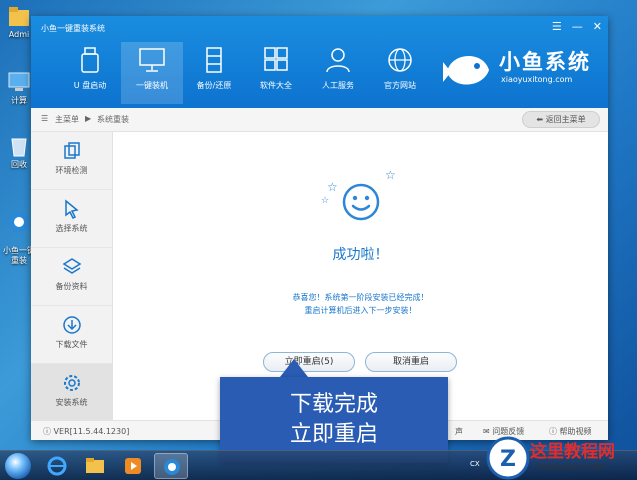 The width and height of the screenshot is (637, 480). Describe the element at coordinates (71, 266) in the screenshot. I see `layers-icon` at that location.